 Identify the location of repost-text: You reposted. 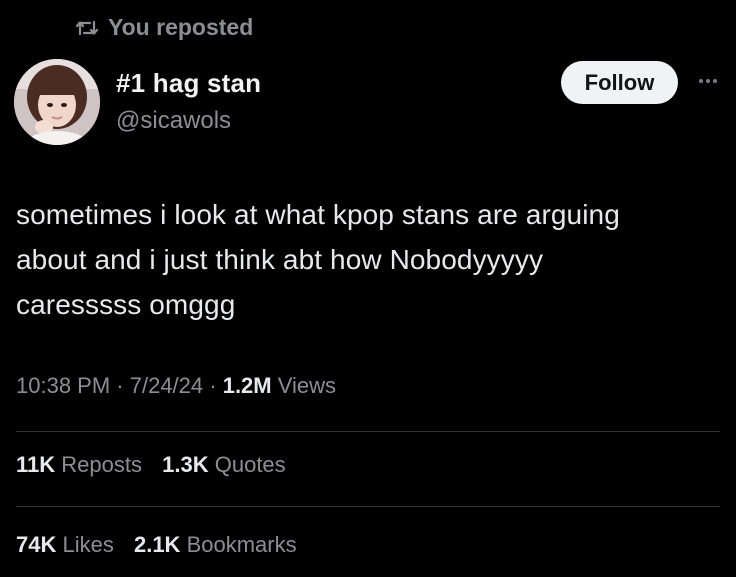
(181, 27).